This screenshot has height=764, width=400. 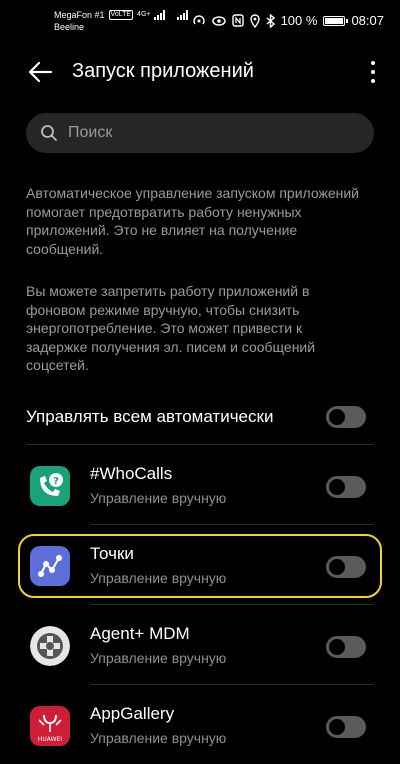 I want to click on highlight-outline, so click(x=200, y=566).